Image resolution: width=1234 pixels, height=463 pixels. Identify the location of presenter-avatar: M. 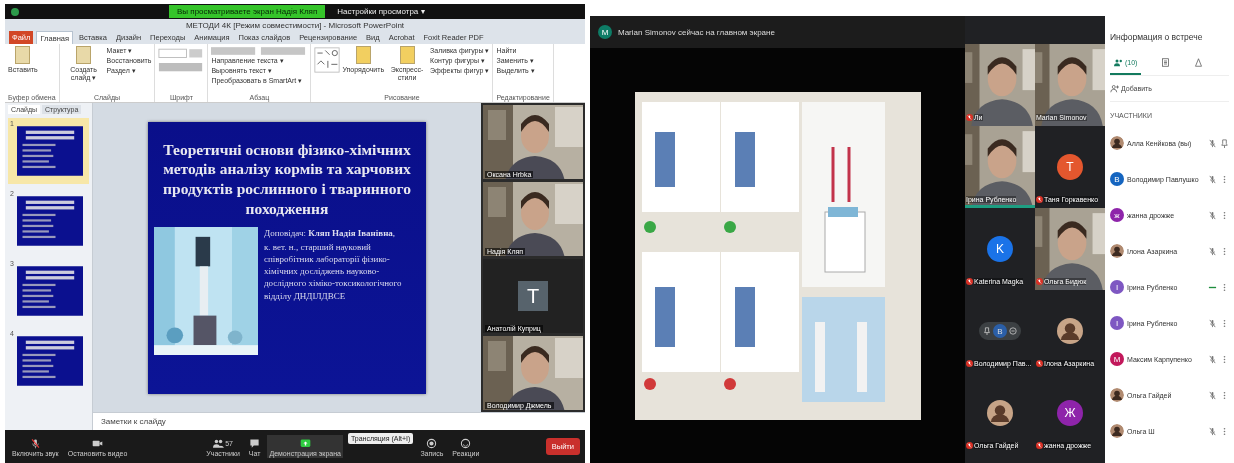
(605, 32).